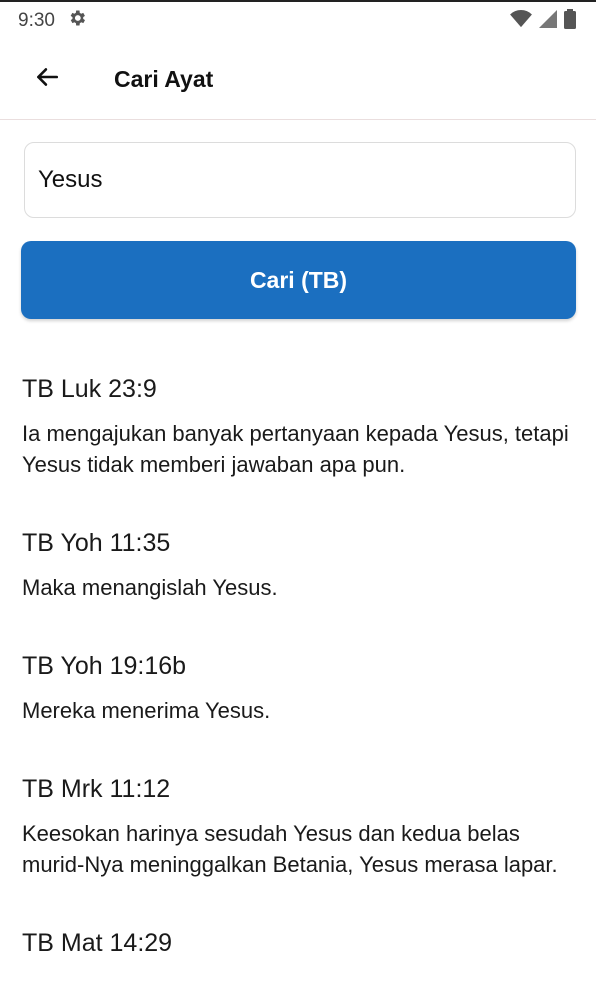 The image size is (596, 1000). I want to click on arrow-left-icon, so click(47, 79).